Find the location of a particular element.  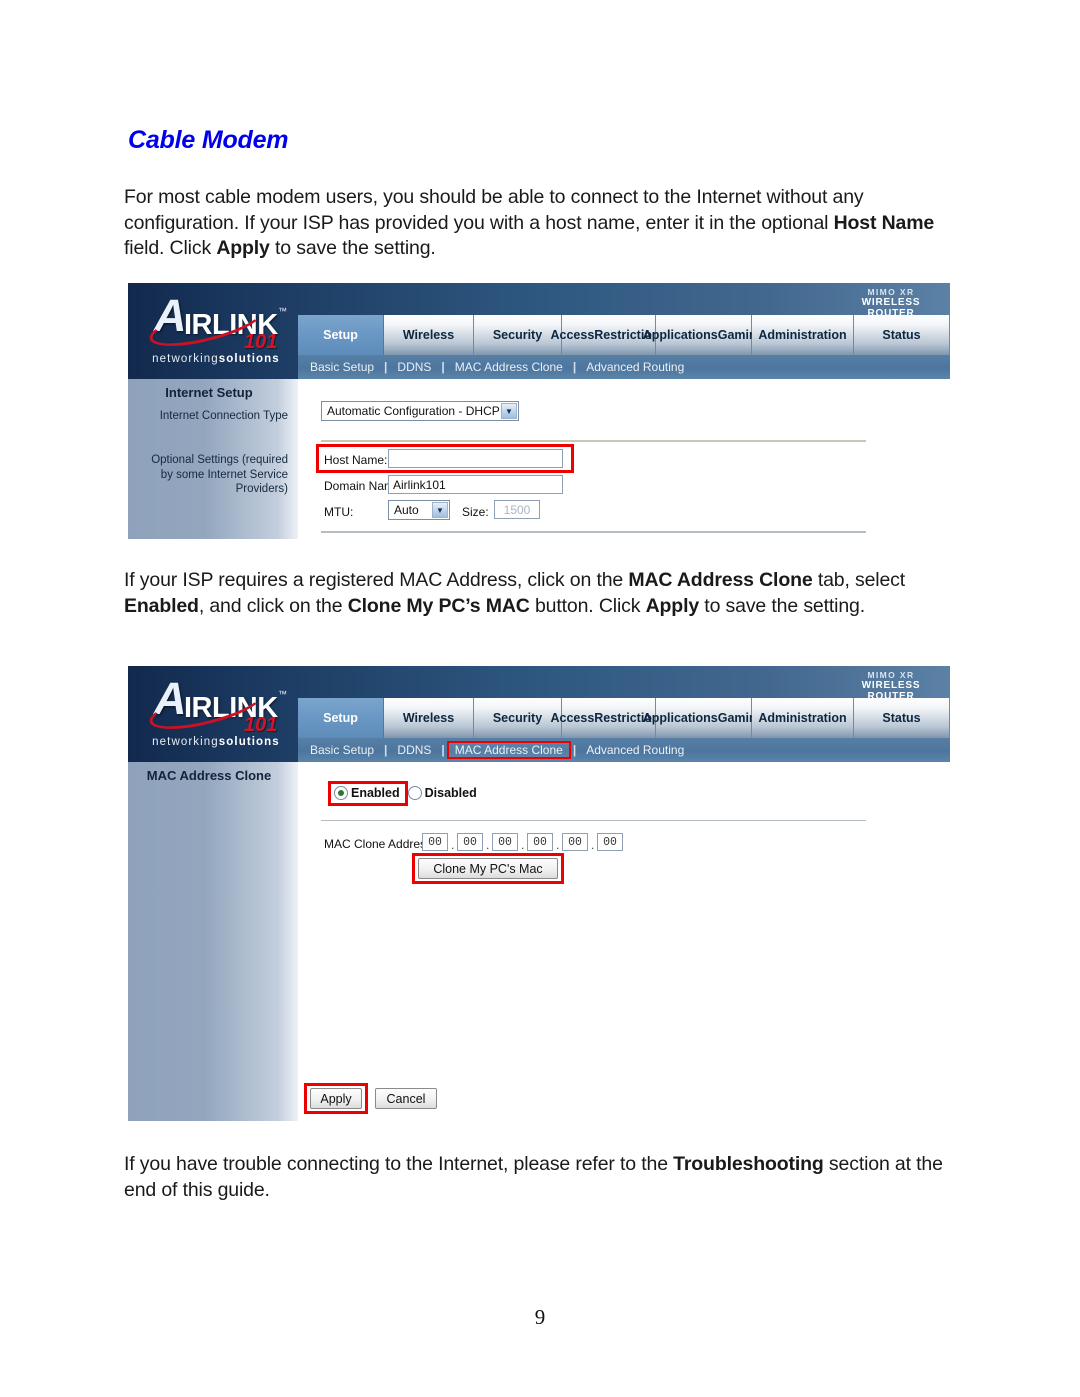

mtu-value: Auto is located at coordinates (406, 510).